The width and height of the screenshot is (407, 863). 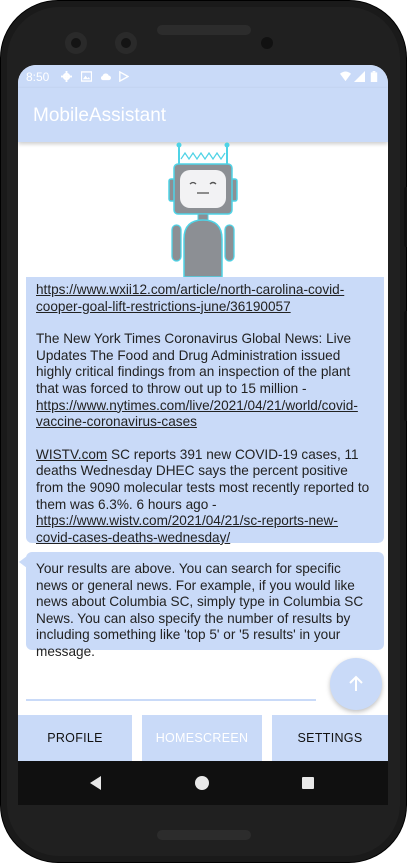 I want to click on source-link: WISTV.com, so click(x=71, y=454).